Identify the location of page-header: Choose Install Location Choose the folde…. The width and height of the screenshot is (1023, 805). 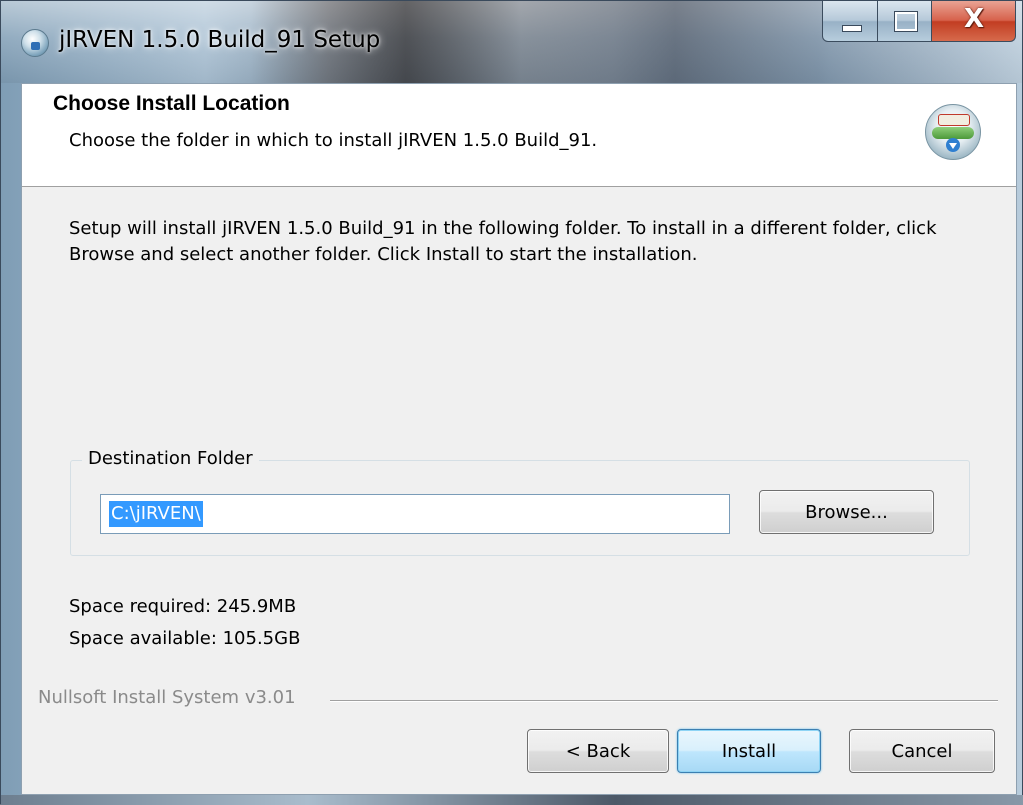
(519, 135).